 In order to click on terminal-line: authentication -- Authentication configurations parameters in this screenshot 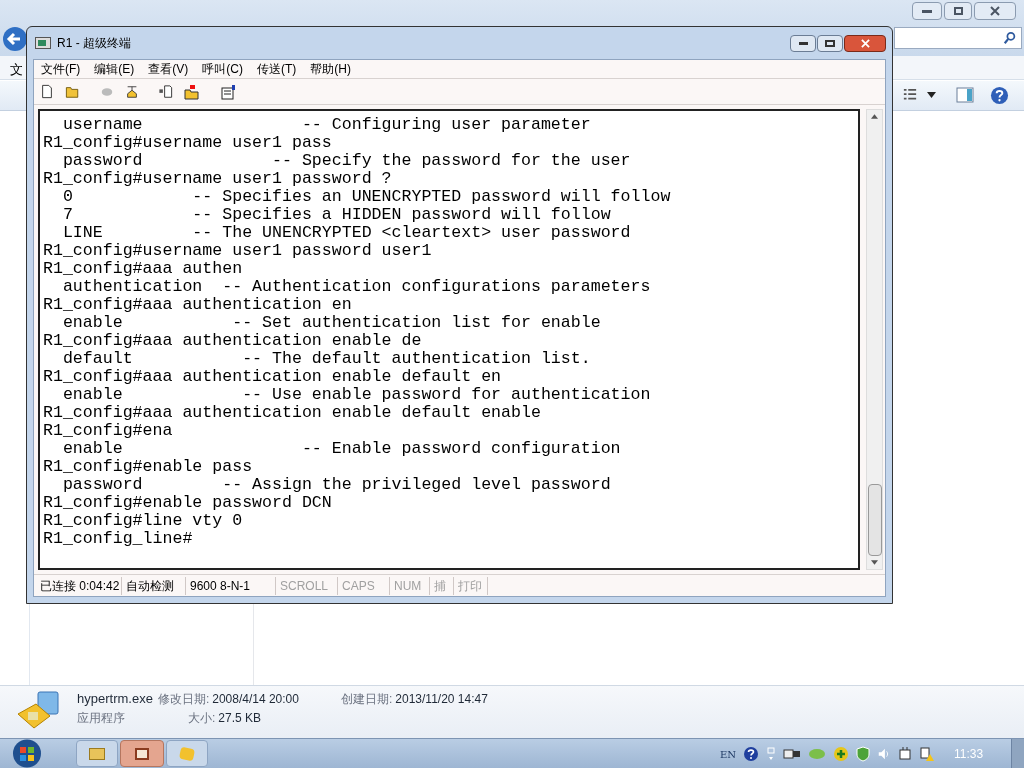, I will do `click(356, 287)`.